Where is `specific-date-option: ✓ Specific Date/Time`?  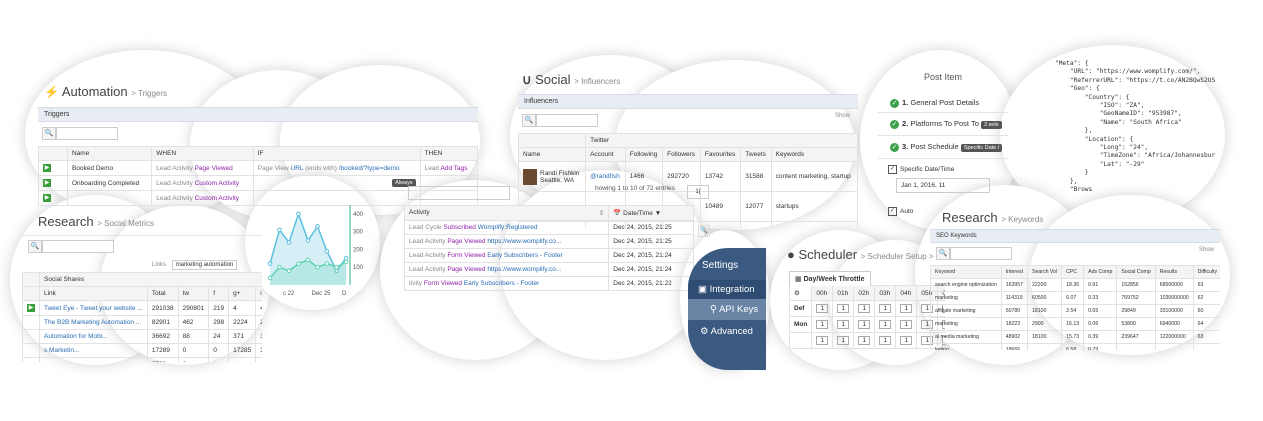
specific-date-option: ✓ Specific Date/Time is located at coordinates (943, 167).